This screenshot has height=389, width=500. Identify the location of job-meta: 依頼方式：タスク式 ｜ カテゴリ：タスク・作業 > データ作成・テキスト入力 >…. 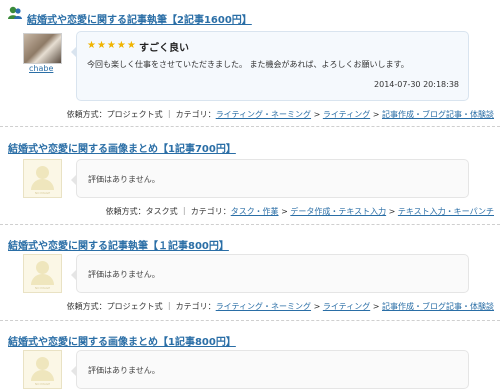
(299, 211).